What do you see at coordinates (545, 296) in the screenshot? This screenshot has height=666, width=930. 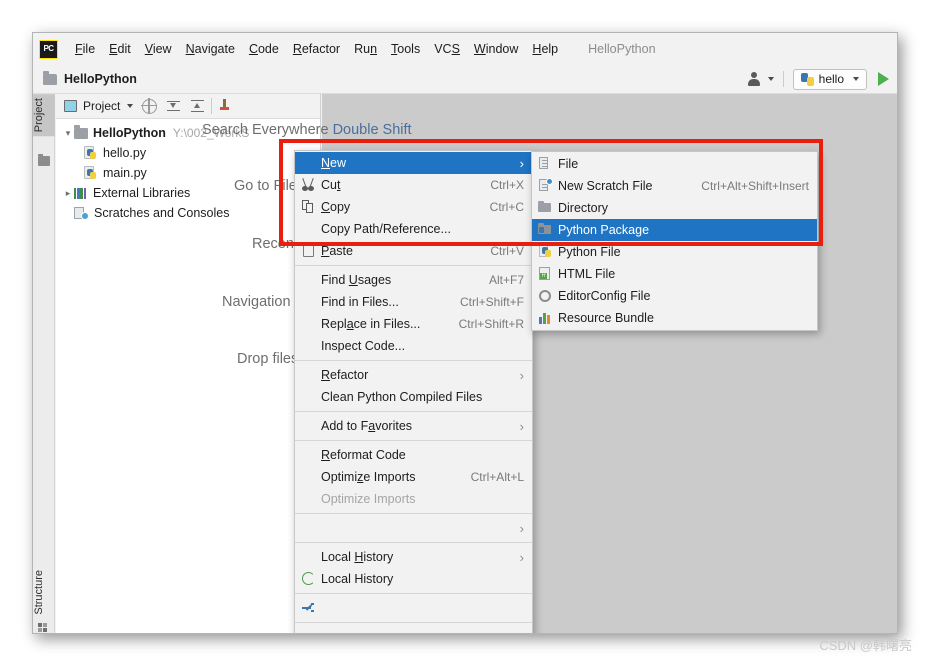 I see `gear-icon` at bounding box center [545, 296].